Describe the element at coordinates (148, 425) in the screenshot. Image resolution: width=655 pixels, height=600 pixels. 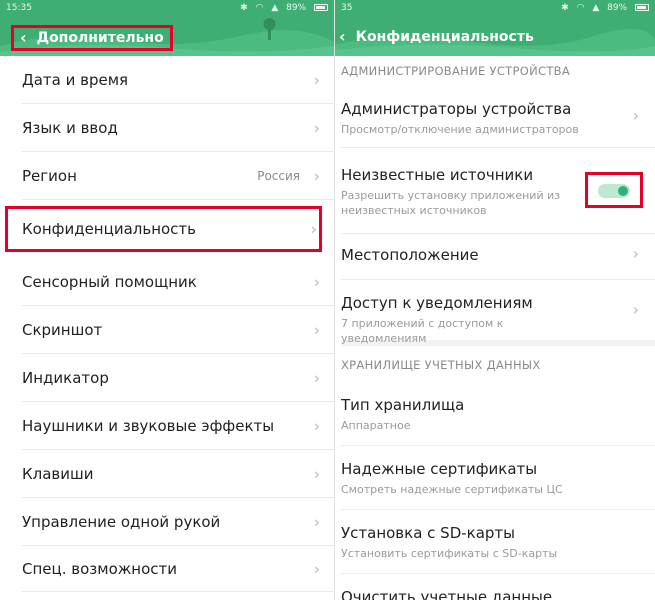
I see `item-label: Наушники и звуковые эффекты` at that location.